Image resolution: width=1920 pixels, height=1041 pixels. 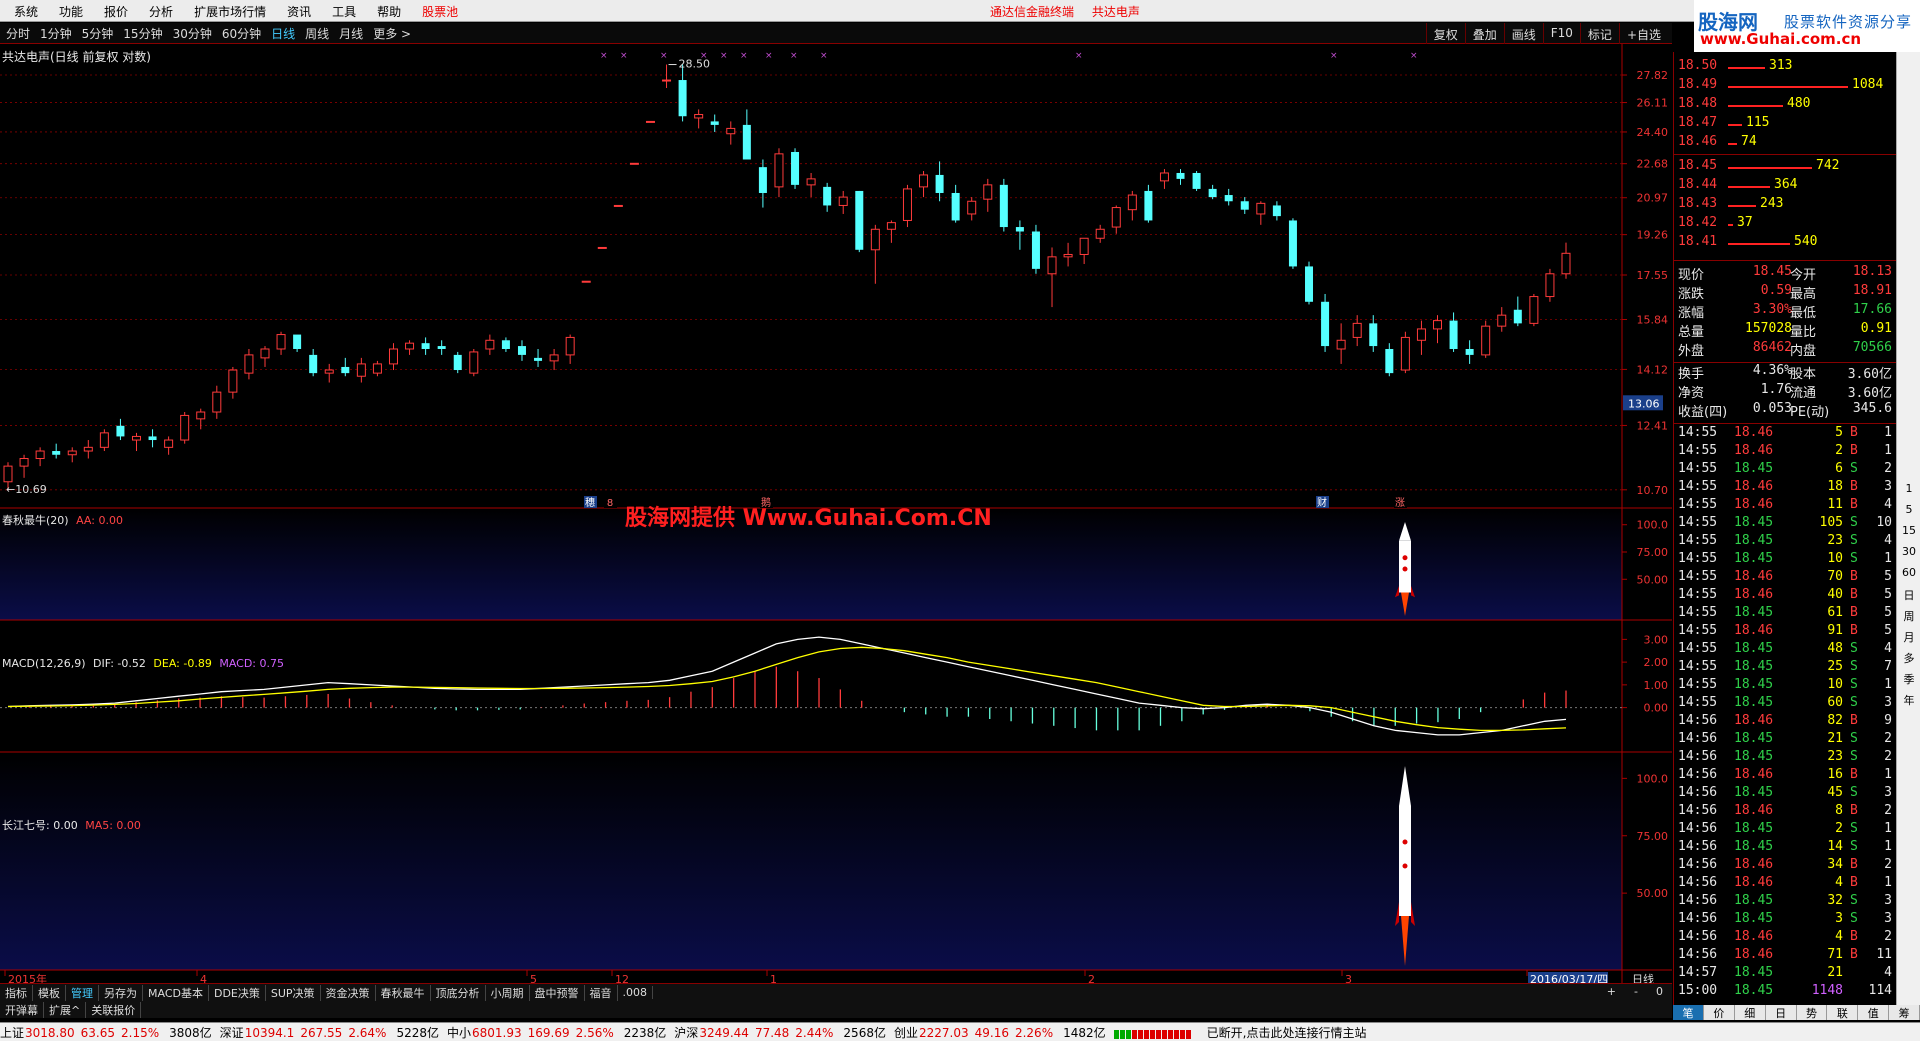 What do you see at coordinates (157, 11) in the screenshot?
I see `menu-item-3: 分析` at bounding box center [157, 11].